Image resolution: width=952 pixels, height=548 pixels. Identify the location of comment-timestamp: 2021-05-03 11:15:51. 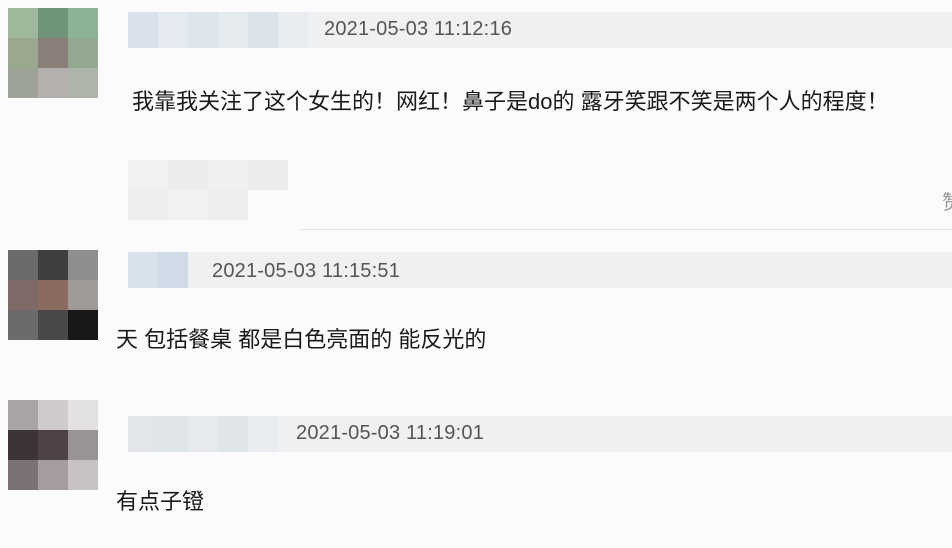
(306, 271).